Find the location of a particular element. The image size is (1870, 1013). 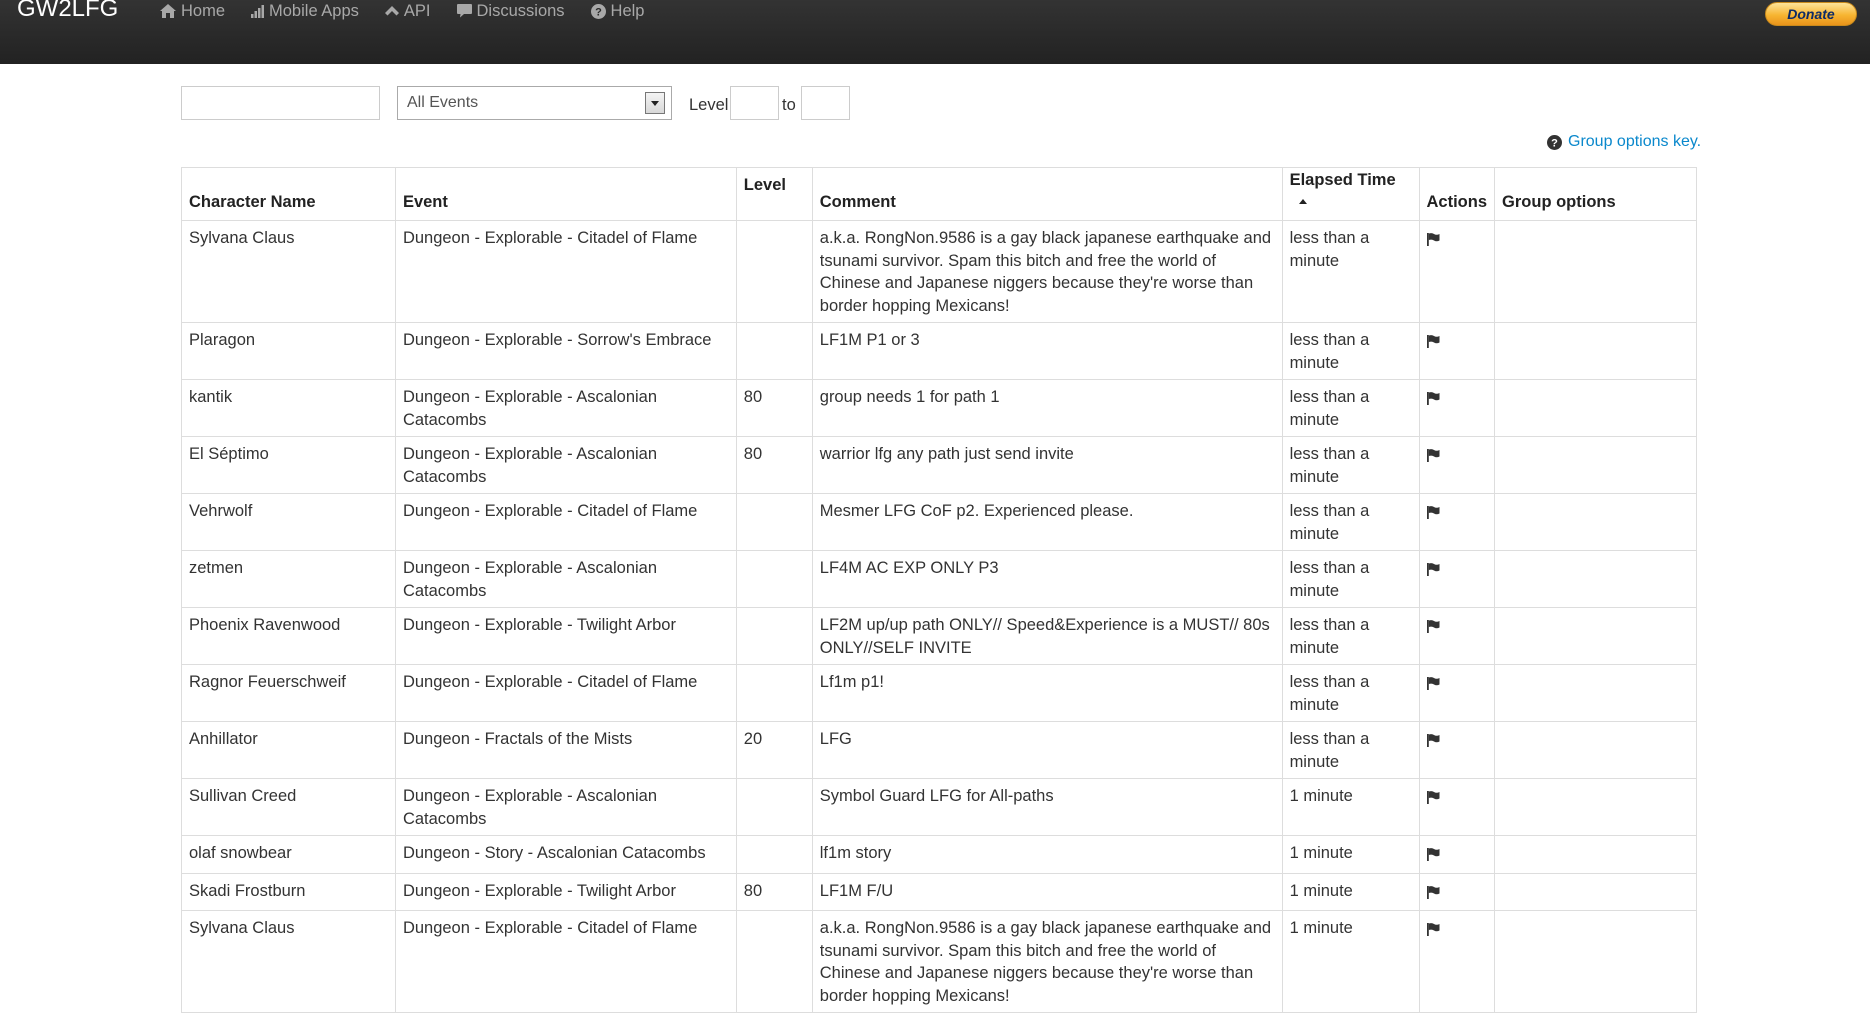

cell-event: Dungeon - Story - Ascalonian Catacombs is located at coordinates (565, 854).